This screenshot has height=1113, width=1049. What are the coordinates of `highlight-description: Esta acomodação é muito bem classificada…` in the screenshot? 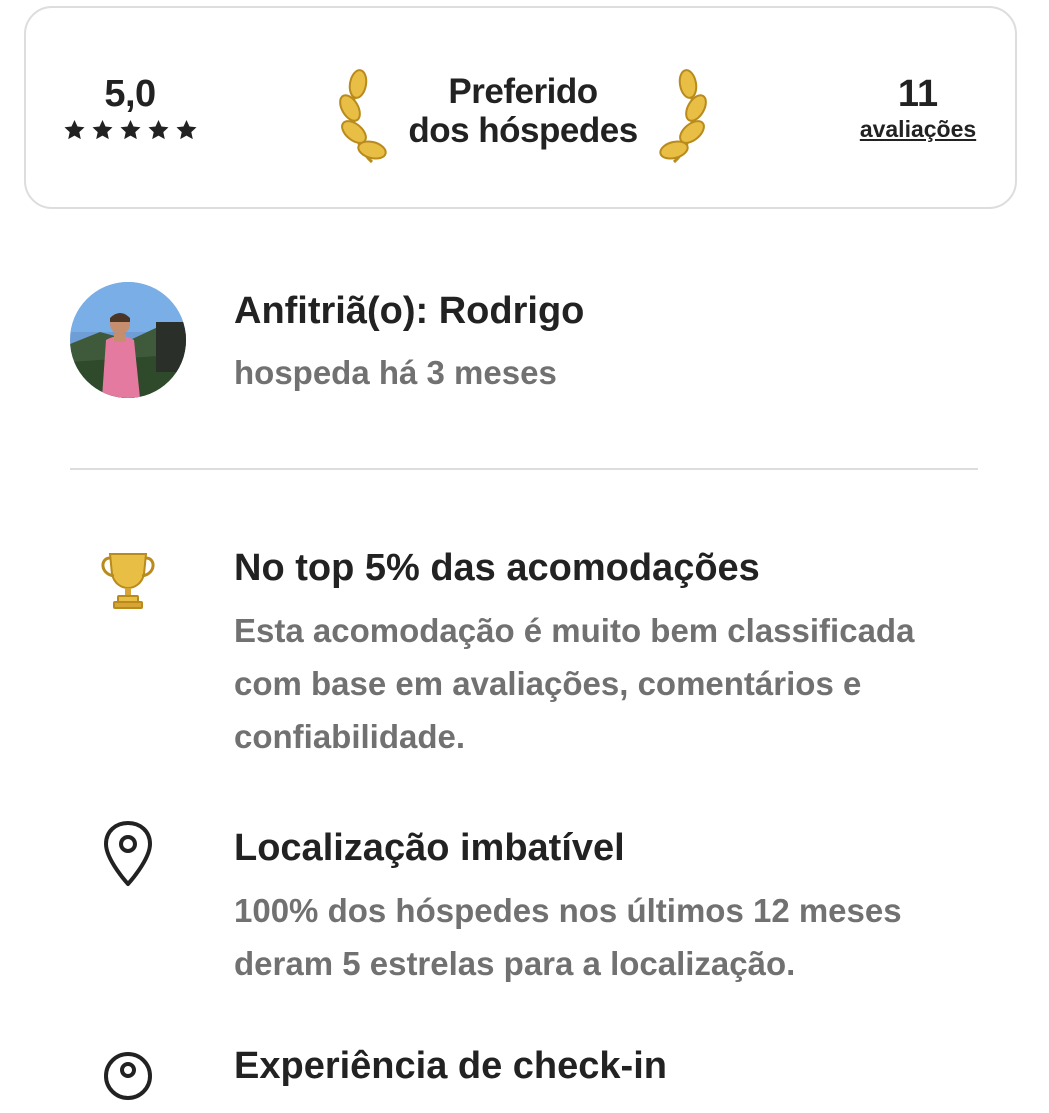 It's located at (574, 683).